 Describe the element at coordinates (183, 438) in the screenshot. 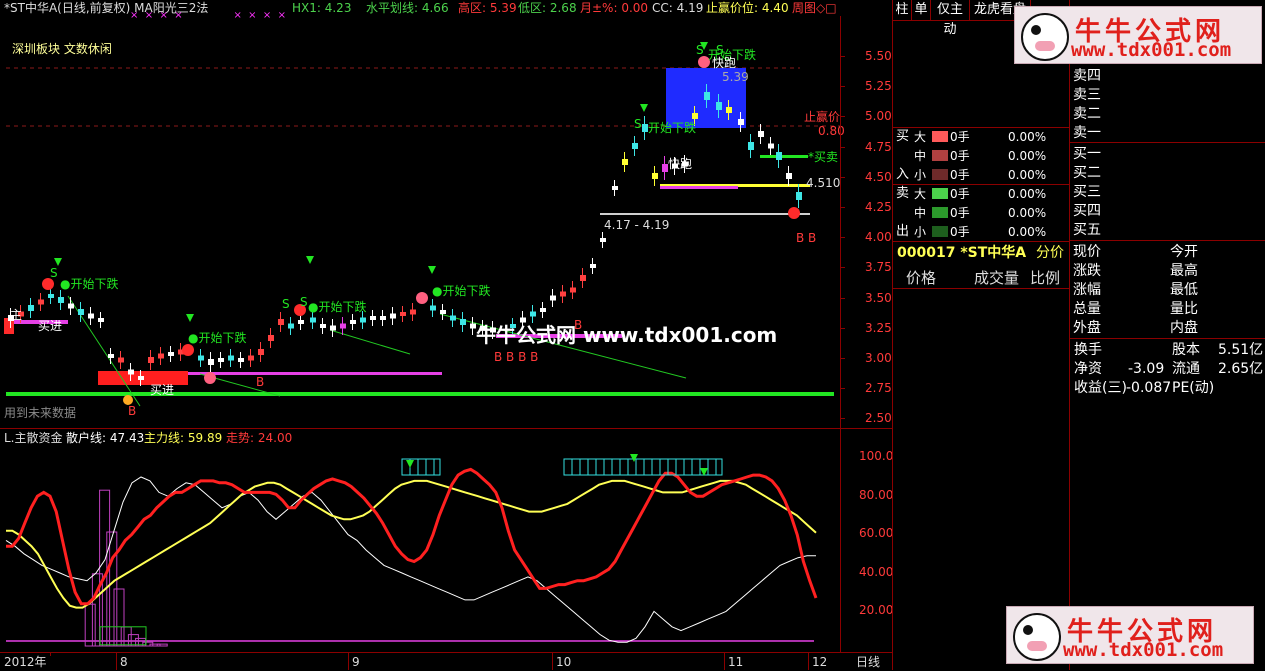

I see `zhuli-value: 主力线: 59.89` at that location.